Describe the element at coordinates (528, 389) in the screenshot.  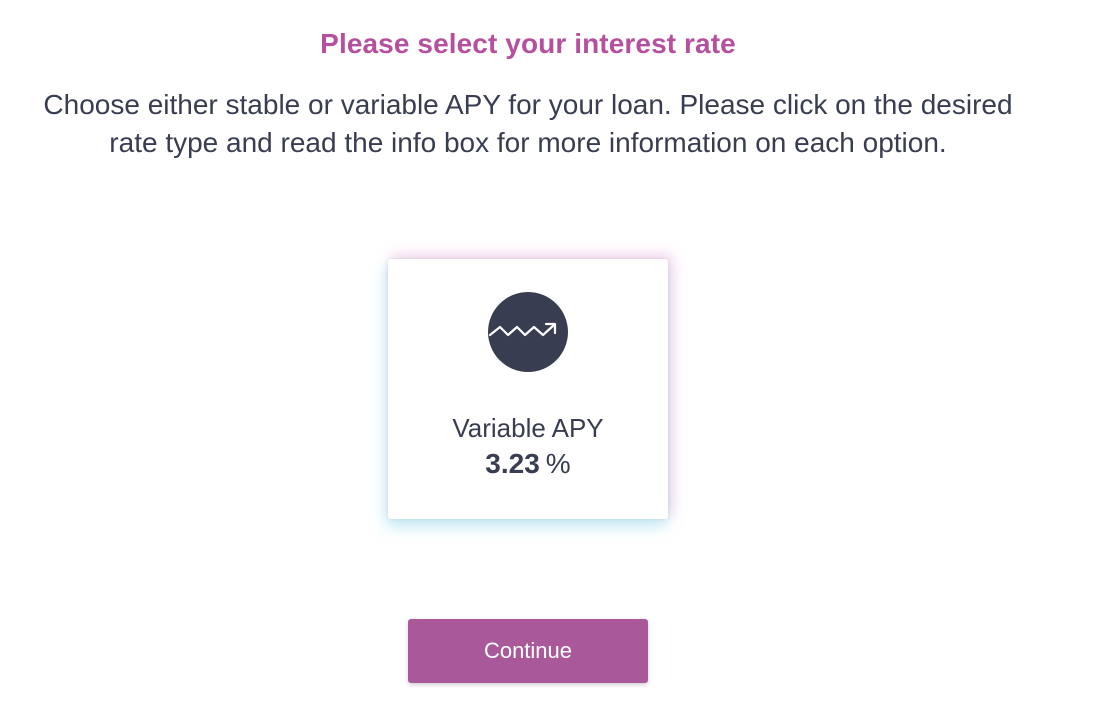
I see `variable-apy-card: Variable APY 3.23%` at that location.